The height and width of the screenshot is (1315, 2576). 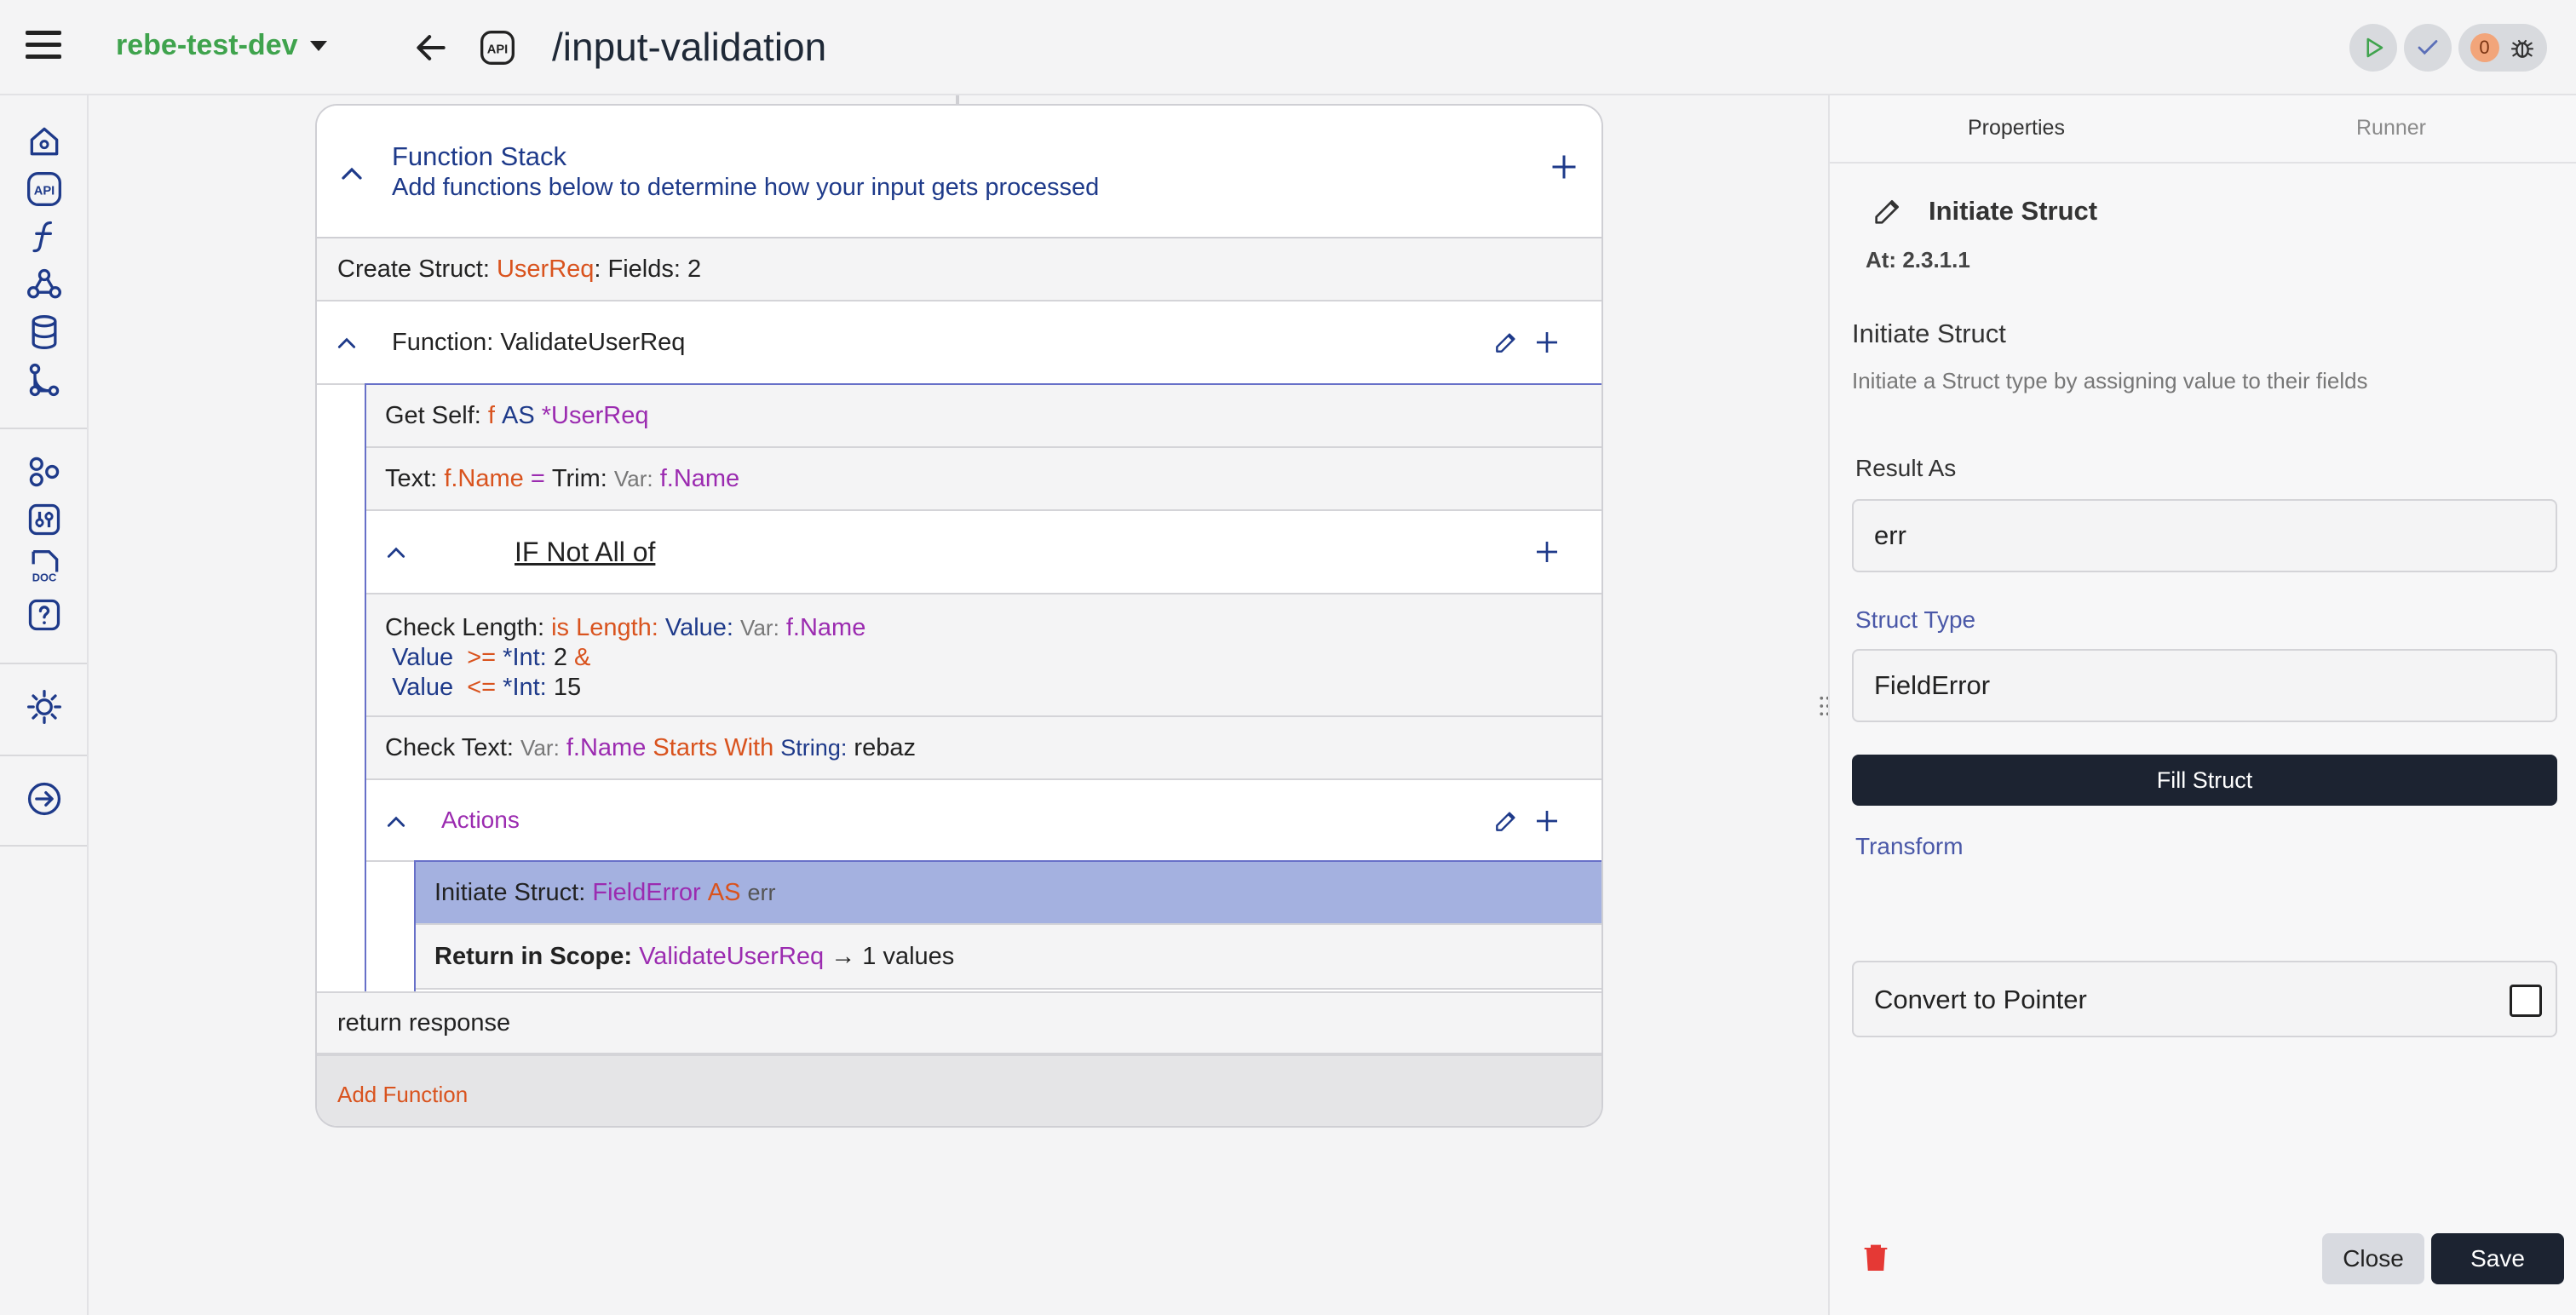 What do you see at coordinates (45, 141) in the screenshot?
I see `home-icon` at bounding box center [45, 141].